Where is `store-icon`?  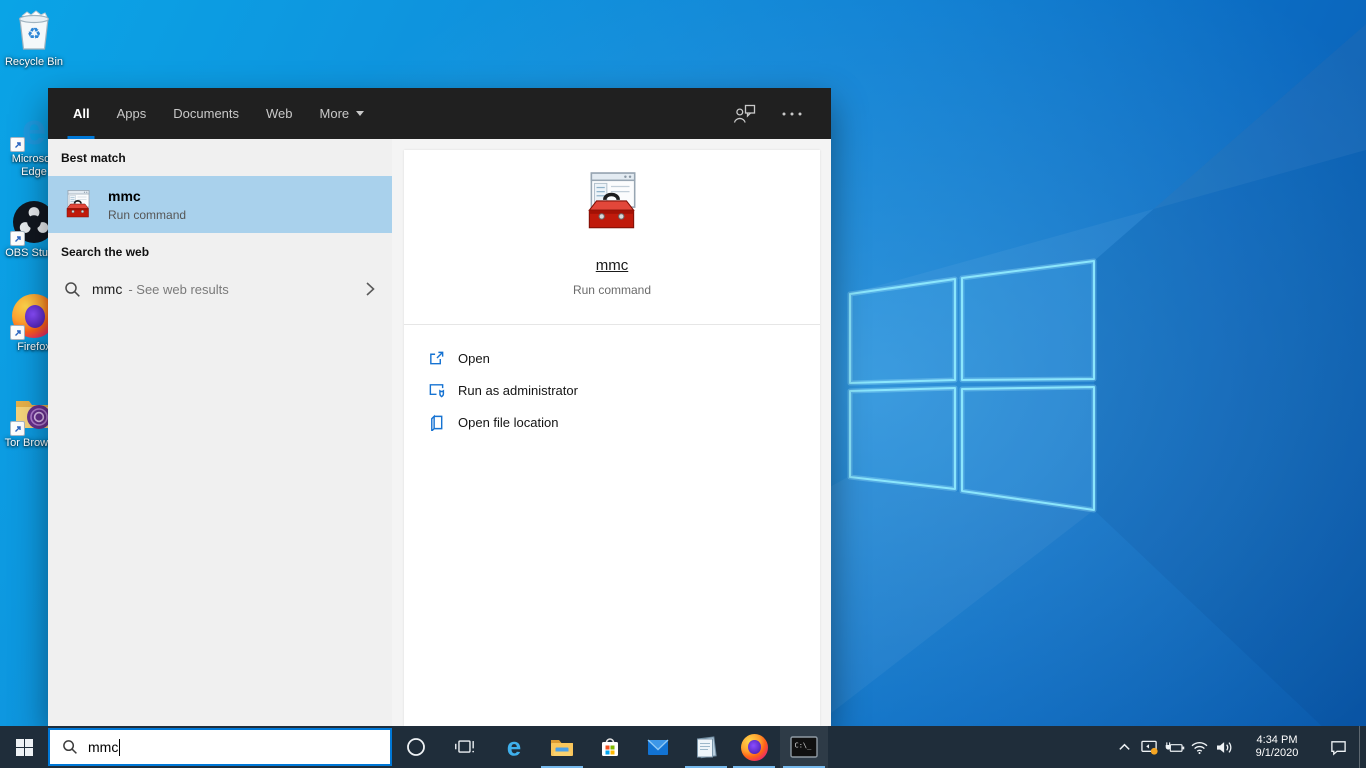 store-icon is located at coordinates (610, 747).